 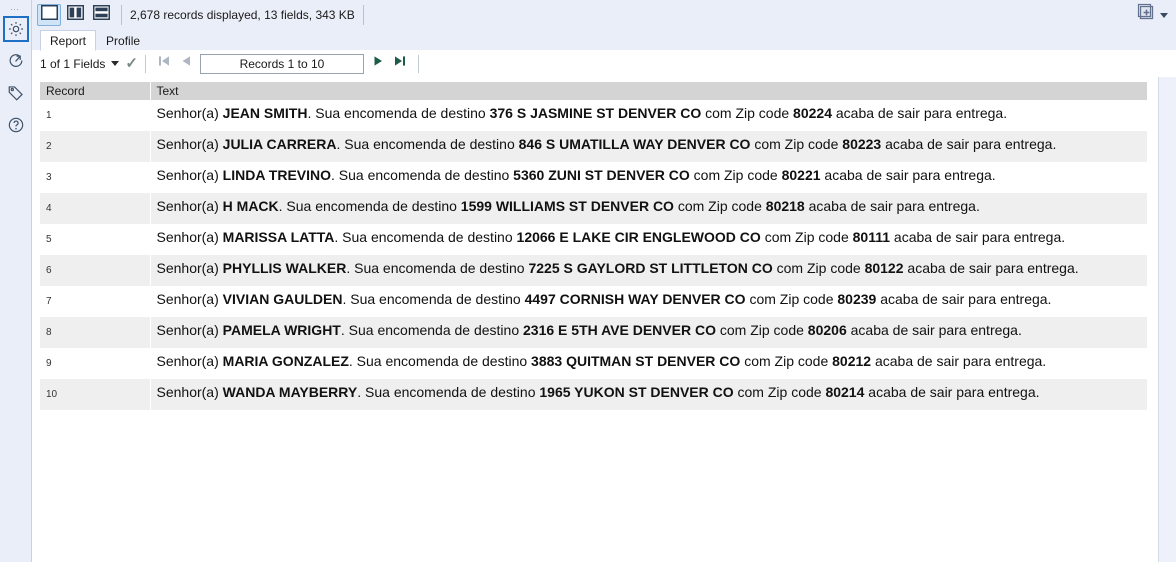 I want to click on chevron-down-icon, so click(x=115, y=63).